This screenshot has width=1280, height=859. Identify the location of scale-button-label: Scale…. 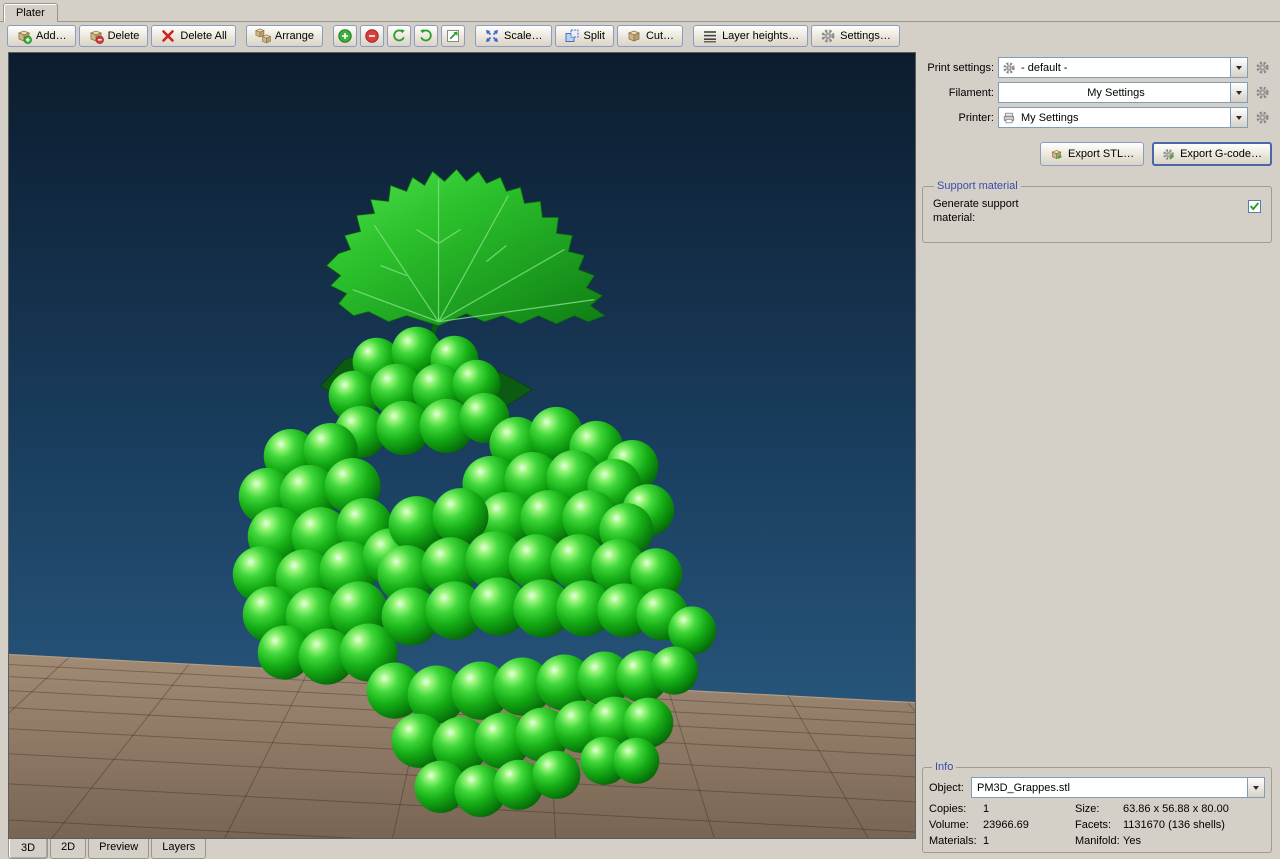
(523, 36).